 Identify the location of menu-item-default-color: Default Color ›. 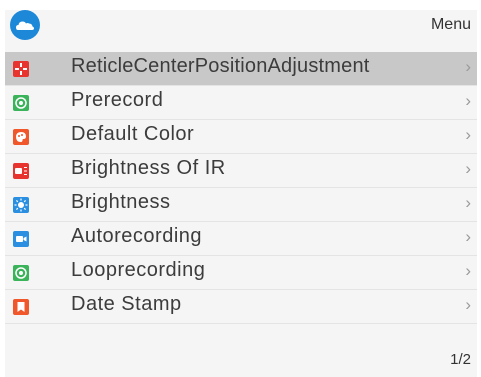
(241, 137).